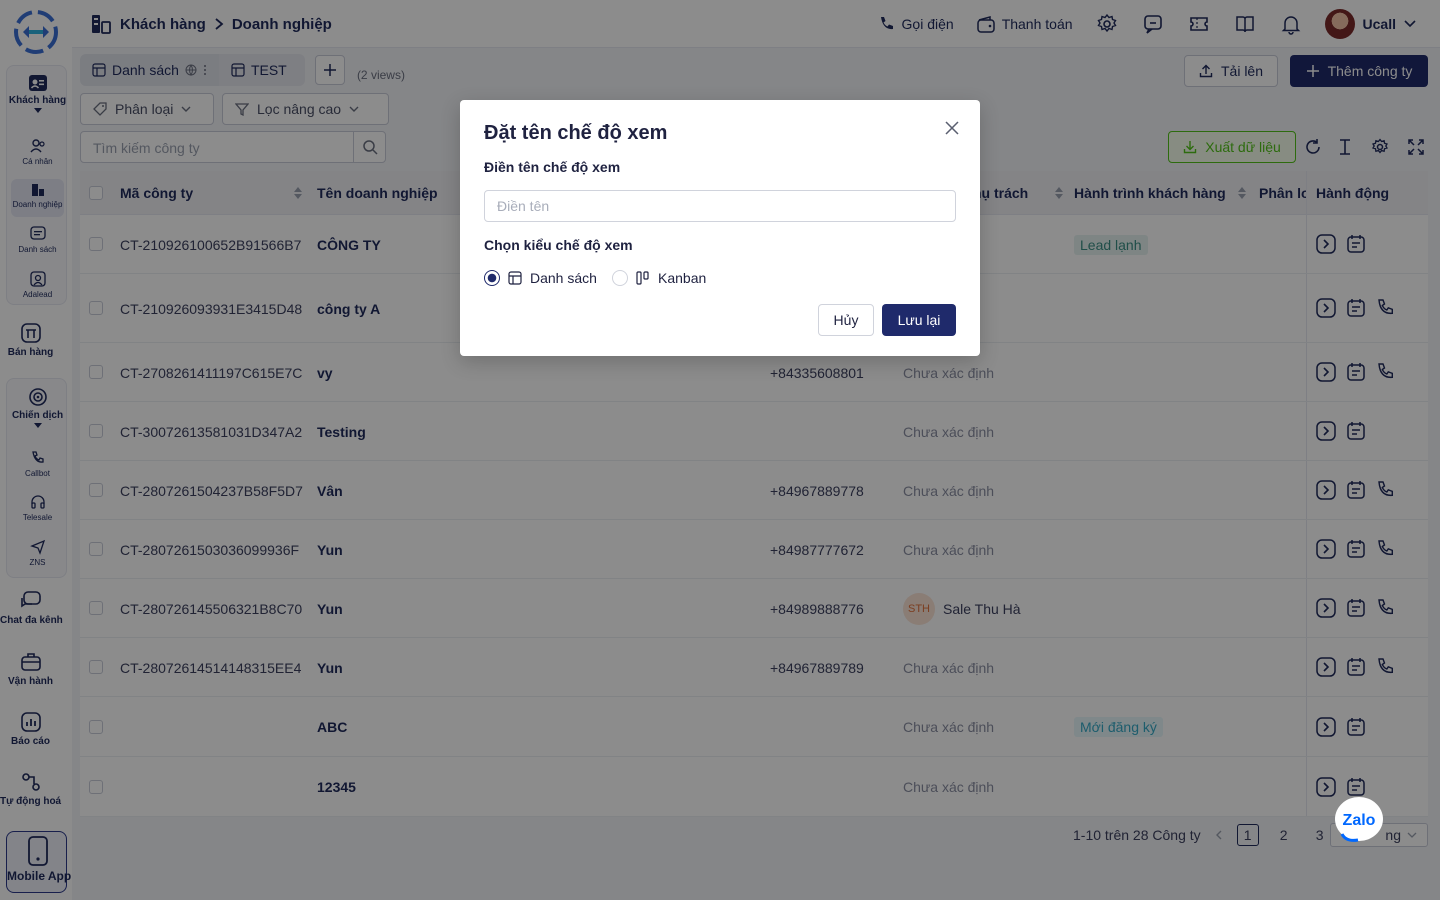 The width and height of the screenshot is (1440, 900). What do you see at coordinates (952, 128) in the screenshot?
I see `close-icon` at bounding box center [952, 128].